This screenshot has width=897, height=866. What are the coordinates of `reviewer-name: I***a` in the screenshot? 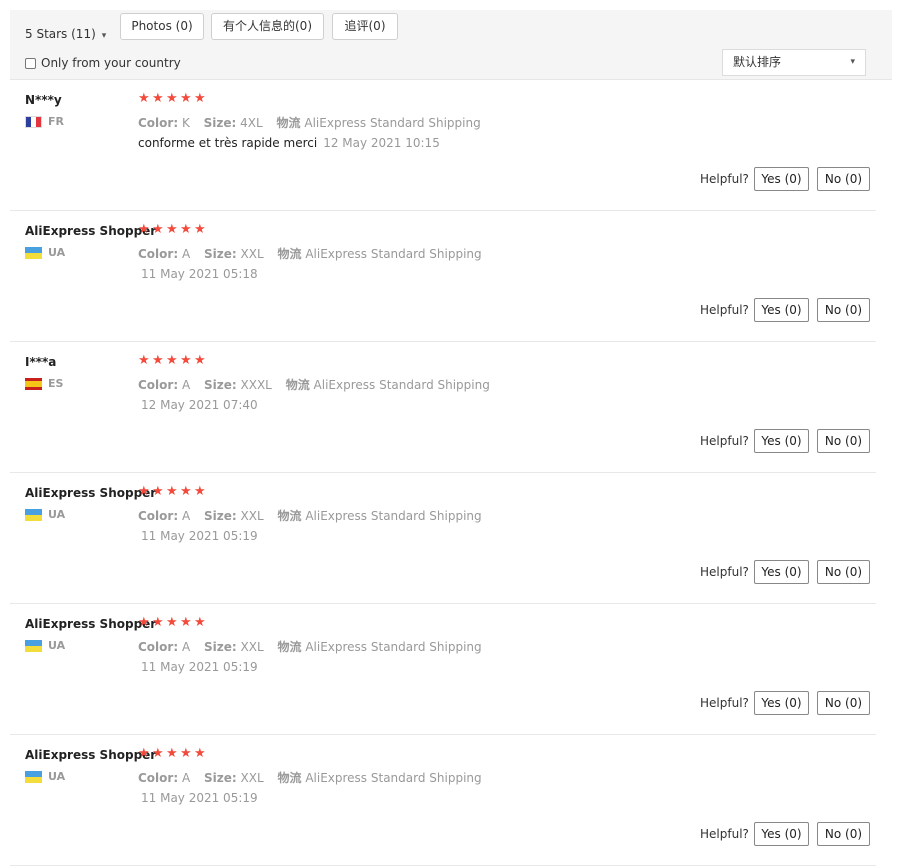 It's located at (41, 362).